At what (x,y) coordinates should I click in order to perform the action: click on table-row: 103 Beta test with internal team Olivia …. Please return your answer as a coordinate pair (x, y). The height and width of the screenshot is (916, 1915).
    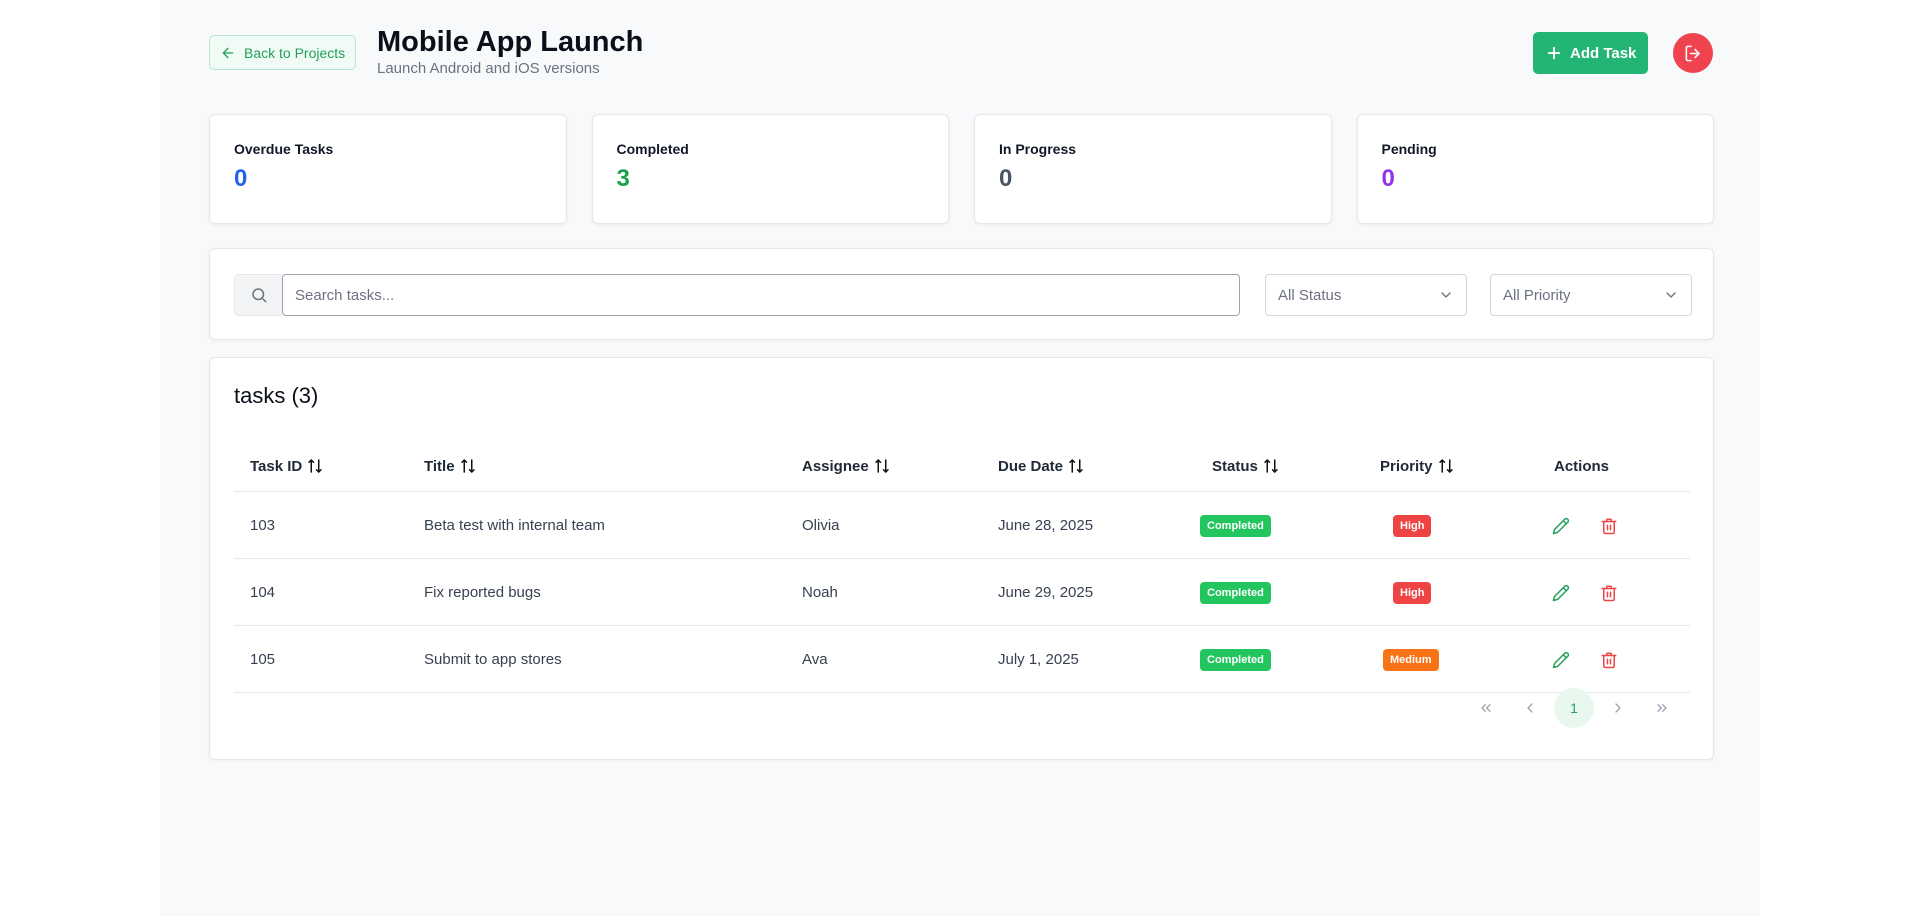
    Looking at the image, I should click on (962, 525).